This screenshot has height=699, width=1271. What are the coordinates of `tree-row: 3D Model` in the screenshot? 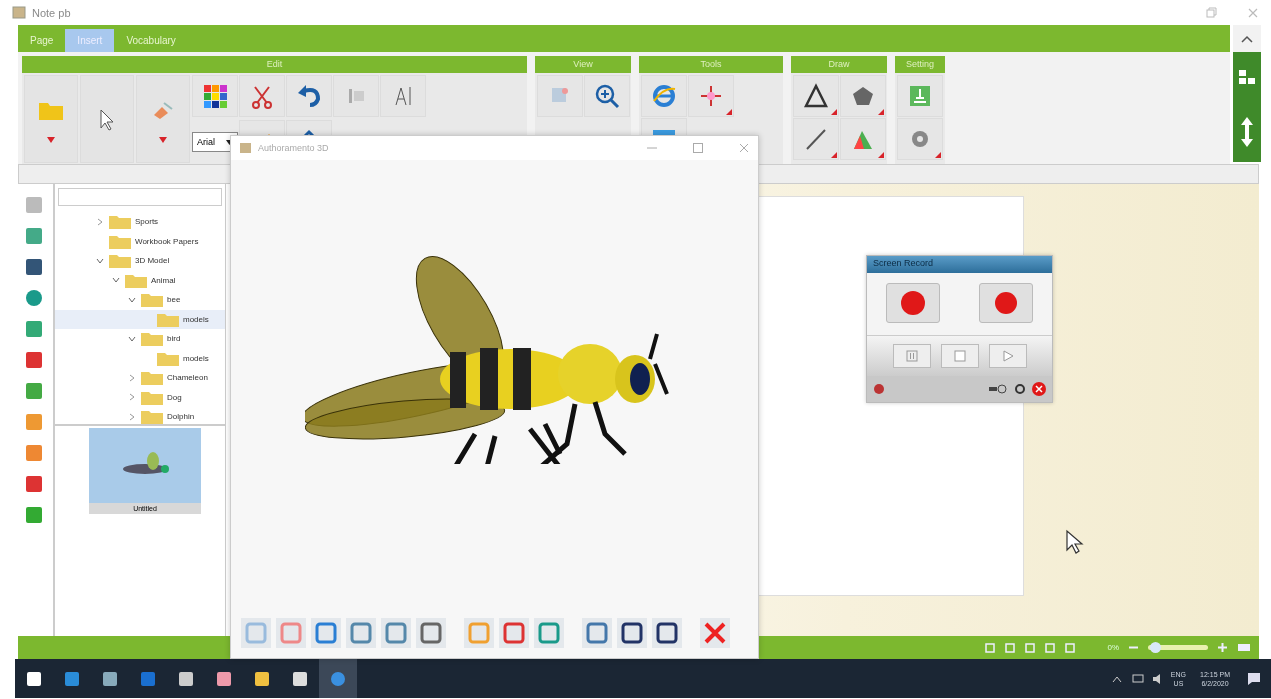 It's located at (140, 261).